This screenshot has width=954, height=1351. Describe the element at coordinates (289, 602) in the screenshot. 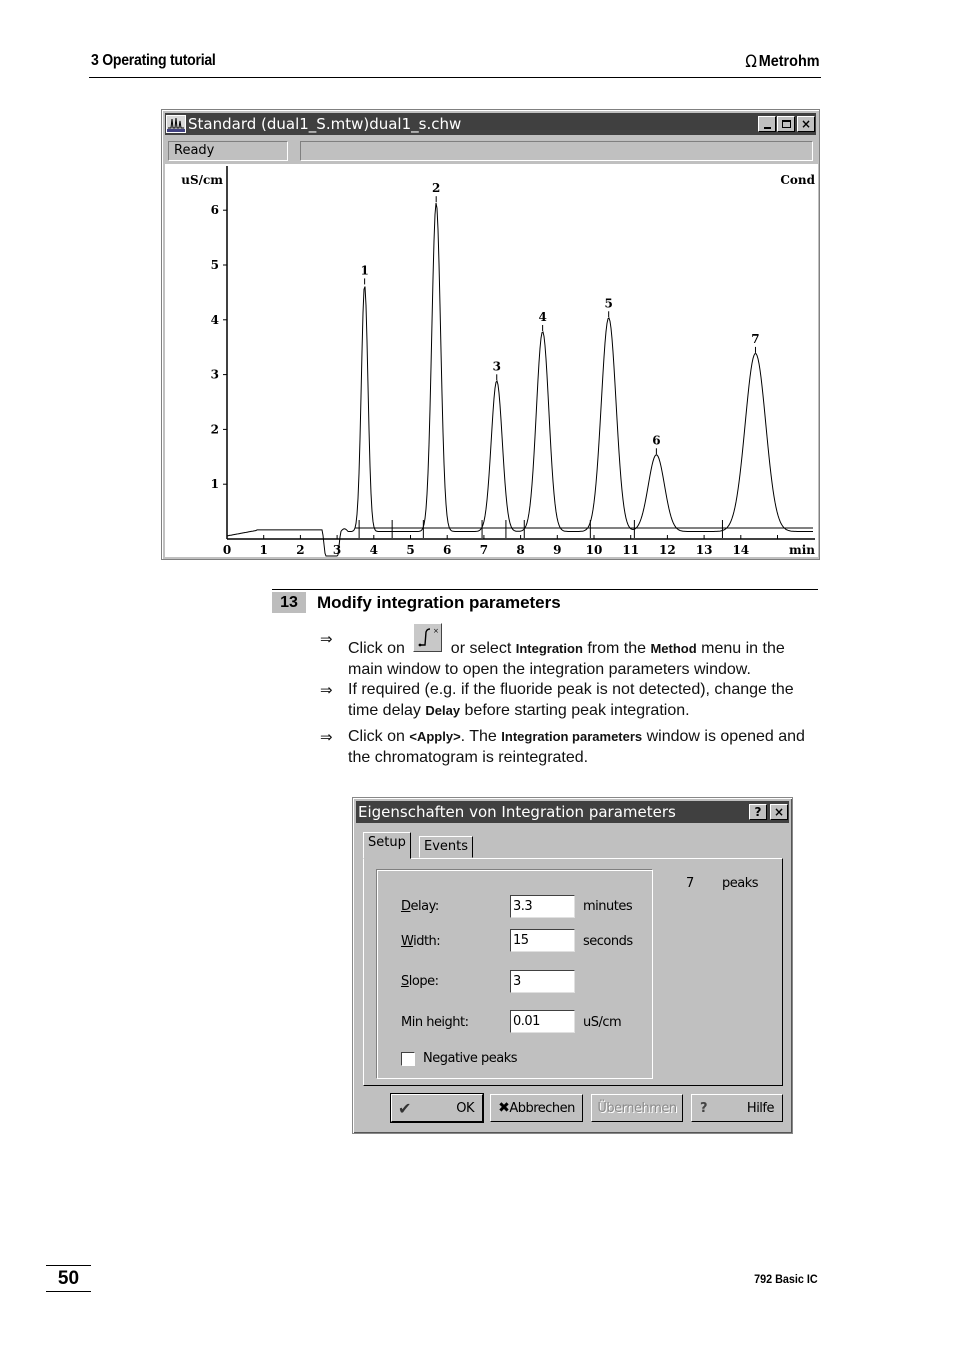

I see `step-number: 13` at that location.